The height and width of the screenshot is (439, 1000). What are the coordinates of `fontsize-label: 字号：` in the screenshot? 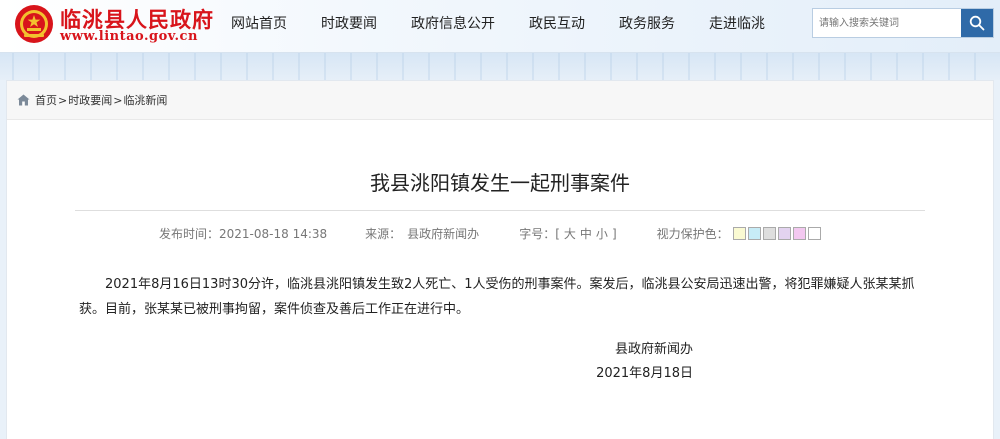 It's located at (537, 234).